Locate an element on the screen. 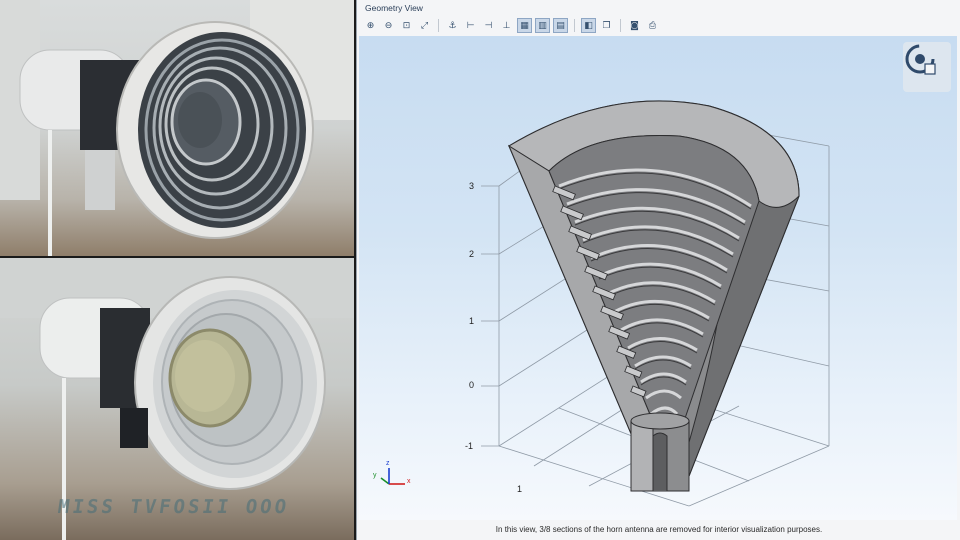 Image resolution: width=960 pixels, height=540 pixels. geometry-toolbar: ⊕ ⊖ ⊡ ⤢ ⚓ ⊢ ⊣ ⊥ ▦ ▥ ▤ ◧ ❐ ◙ ⎙ is located at coordinates (658, 25).